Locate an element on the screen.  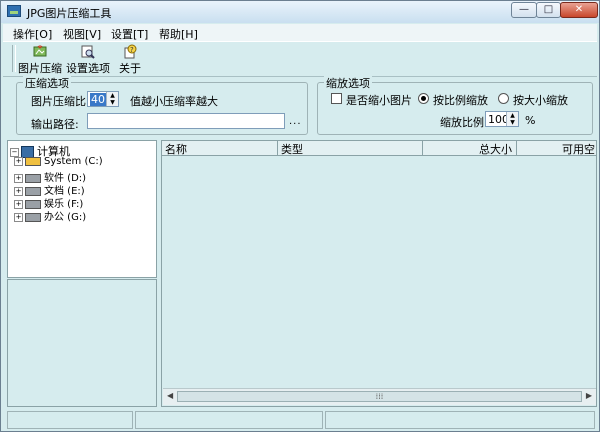
file-list-header: 名称 类型 总大小 可用空 is located at coordinates (379, 148).